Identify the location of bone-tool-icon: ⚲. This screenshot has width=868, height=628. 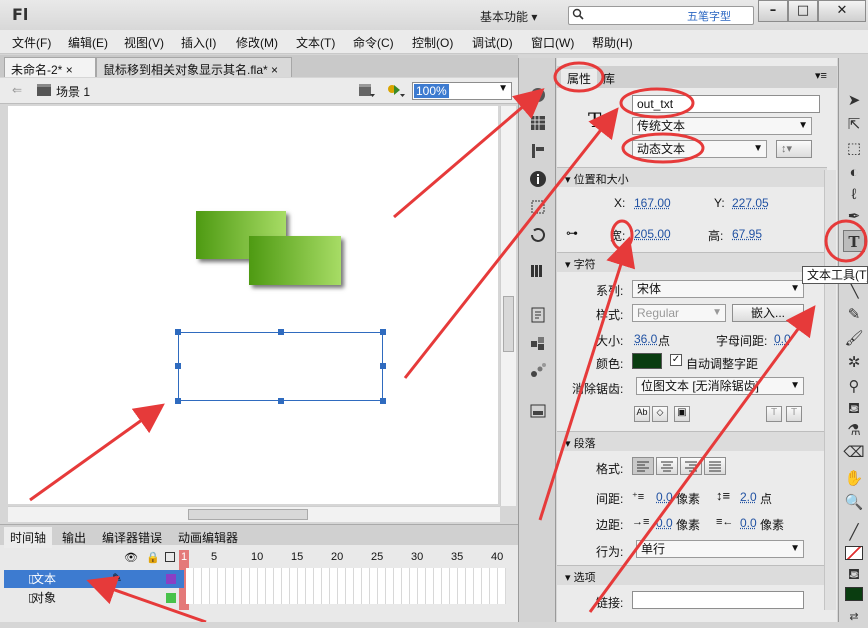
(854, 387).